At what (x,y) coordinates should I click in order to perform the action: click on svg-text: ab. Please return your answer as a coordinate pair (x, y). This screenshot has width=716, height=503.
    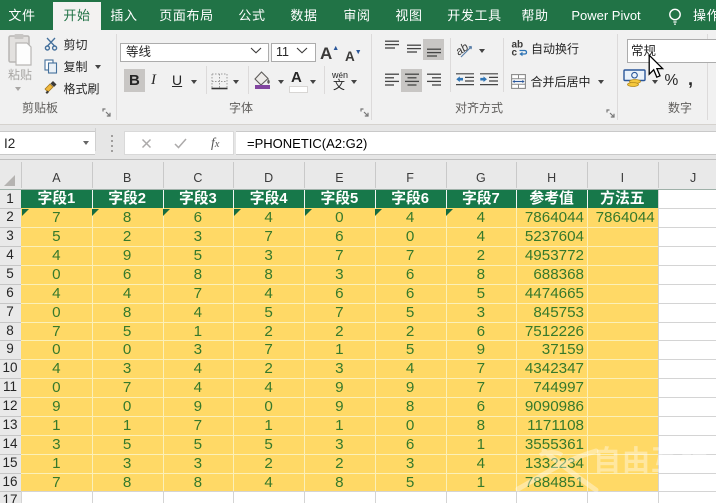
    Looking at the image, I should click on (463, 49).